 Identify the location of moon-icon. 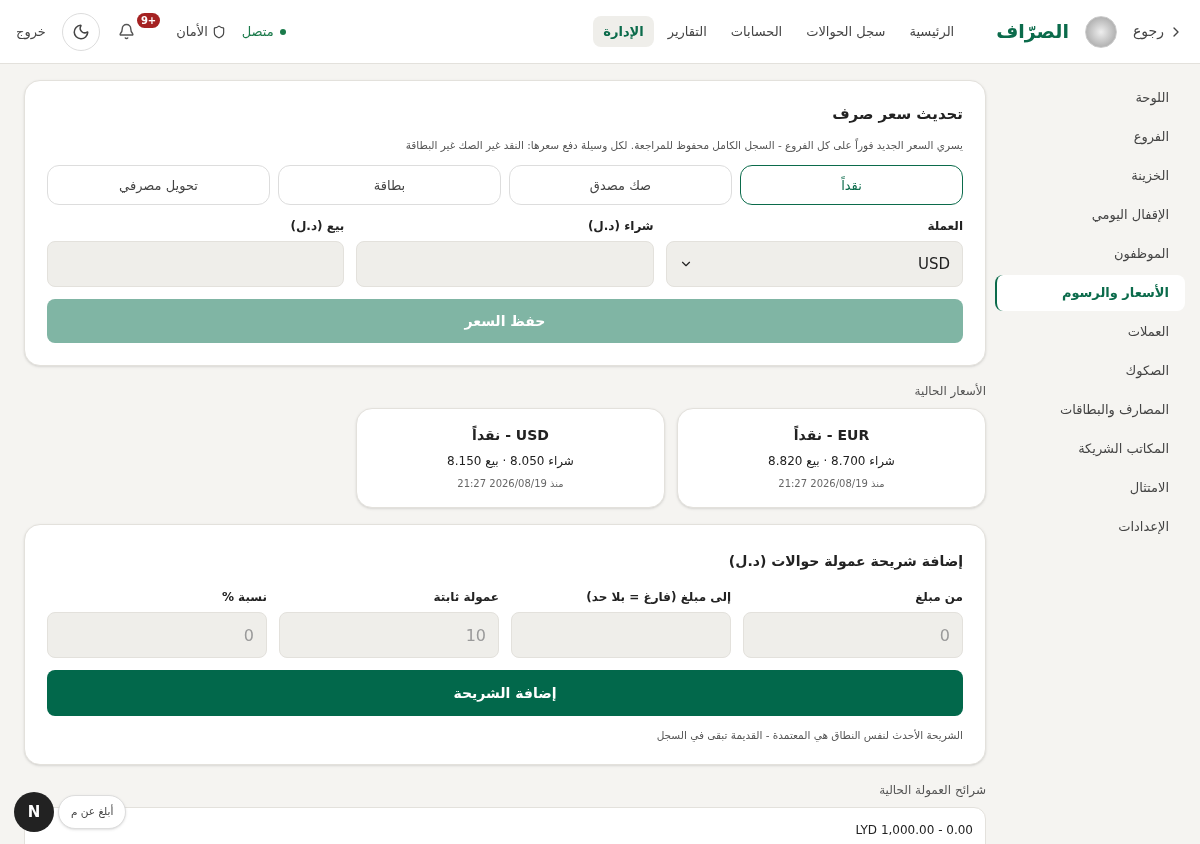
(80, 31).